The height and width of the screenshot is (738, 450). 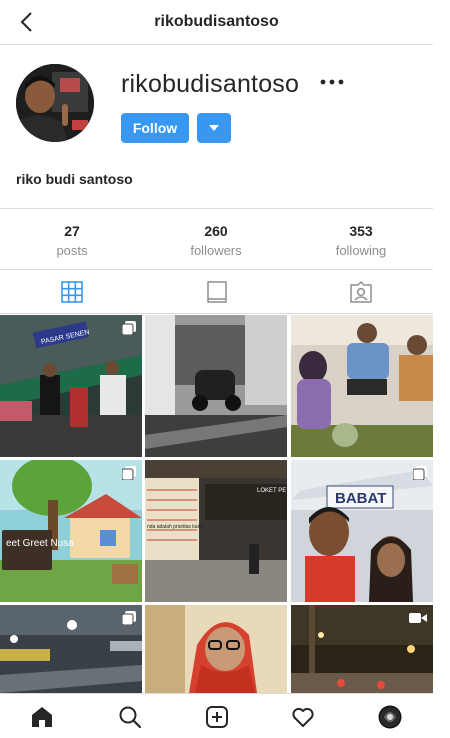 I want to click on caret-down-icon, so click(x=214, y=128).